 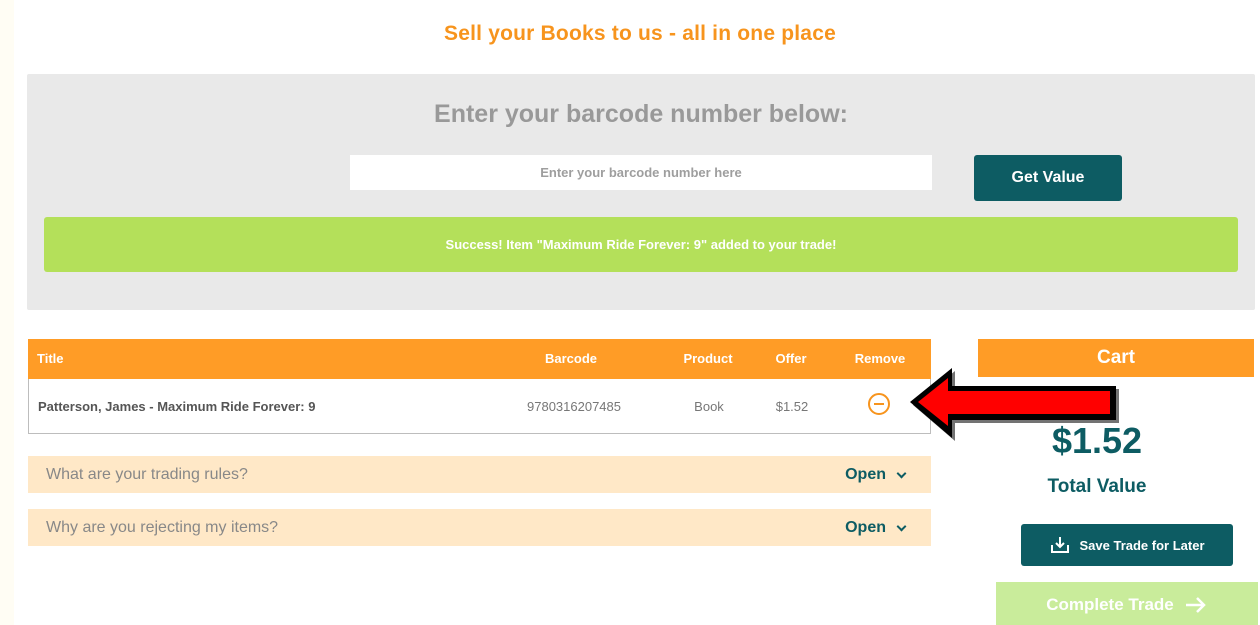 What do you see at coordinates (641, 172) in the screenshot?
I see `barcode-input` at bounding box center [641, 172].